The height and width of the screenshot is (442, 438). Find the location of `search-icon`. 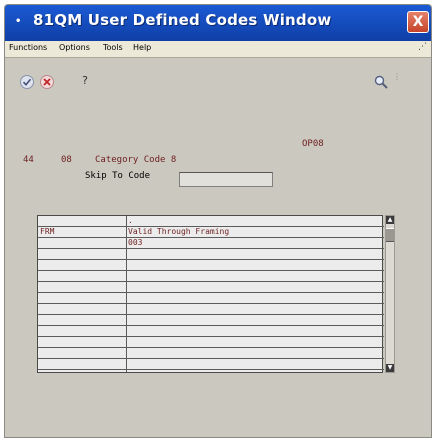

search-icon is located at coordinates (381, 82).